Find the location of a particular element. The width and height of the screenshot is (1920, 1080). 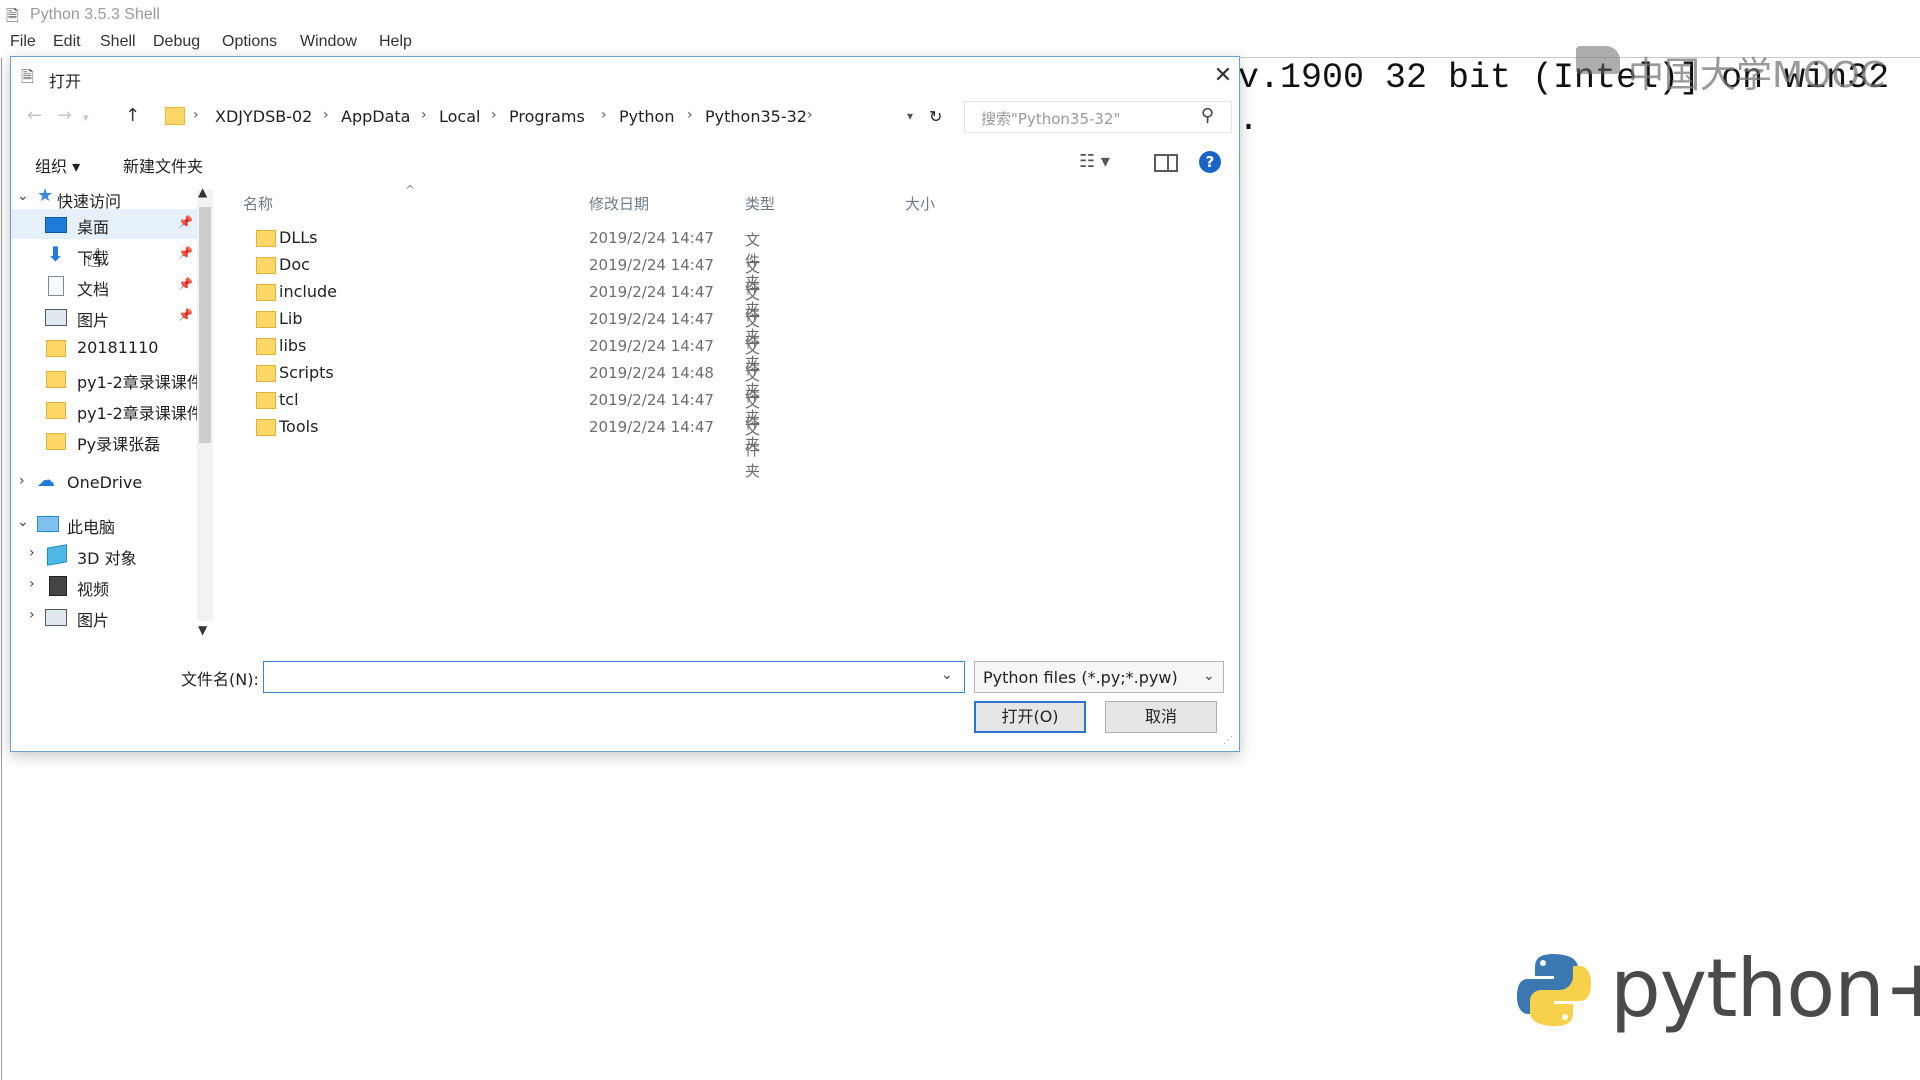

help-icon: ? is located at coordinates (1210, 162).